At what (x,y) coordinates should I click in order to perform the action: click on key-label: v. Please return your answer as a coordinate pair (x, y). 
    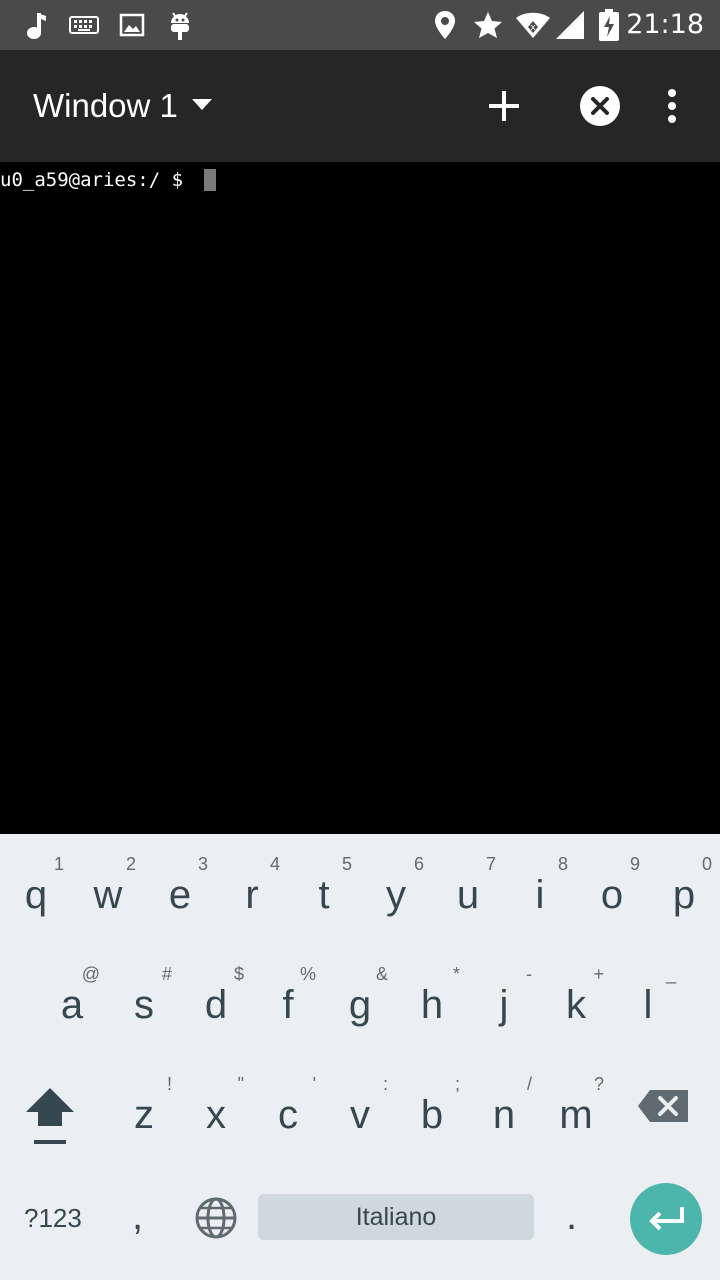
    Looking at the image, I should click on (360, 1115).